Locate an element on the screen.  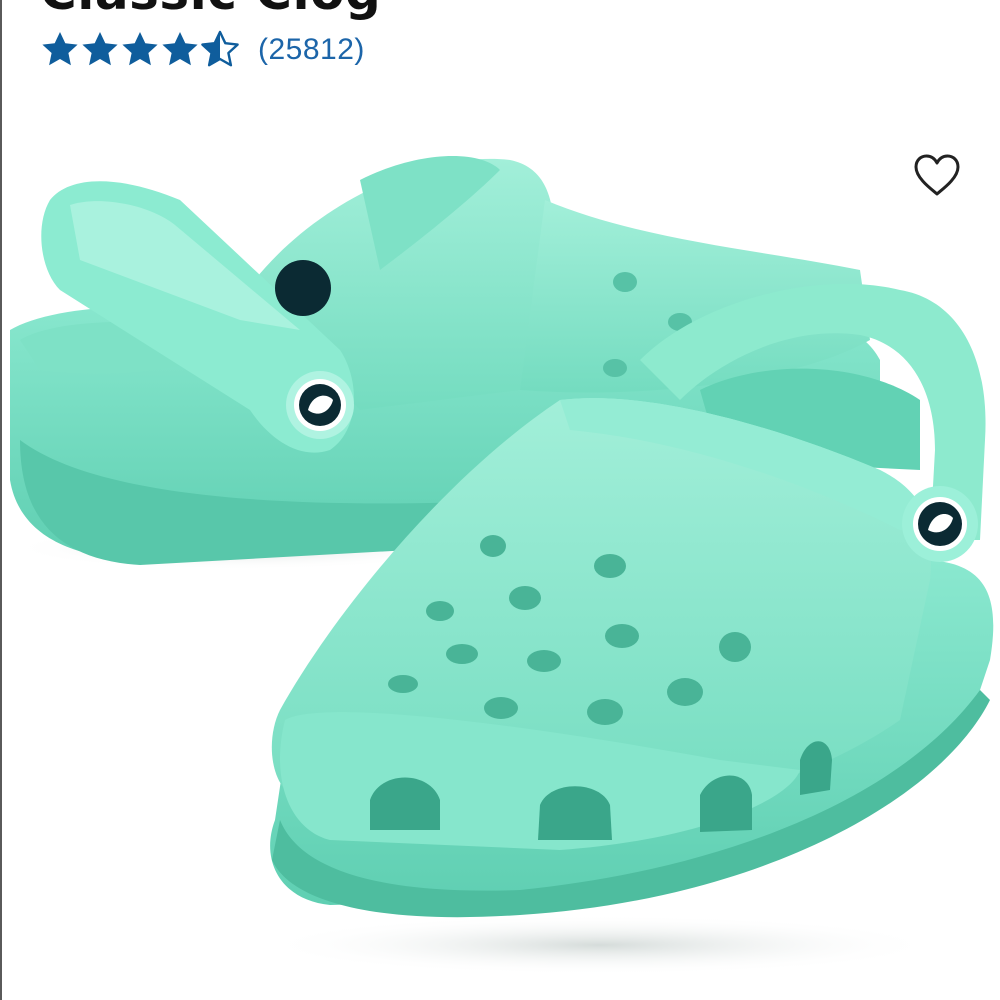
ground-shadow-front is located at coordinates (600, 945).